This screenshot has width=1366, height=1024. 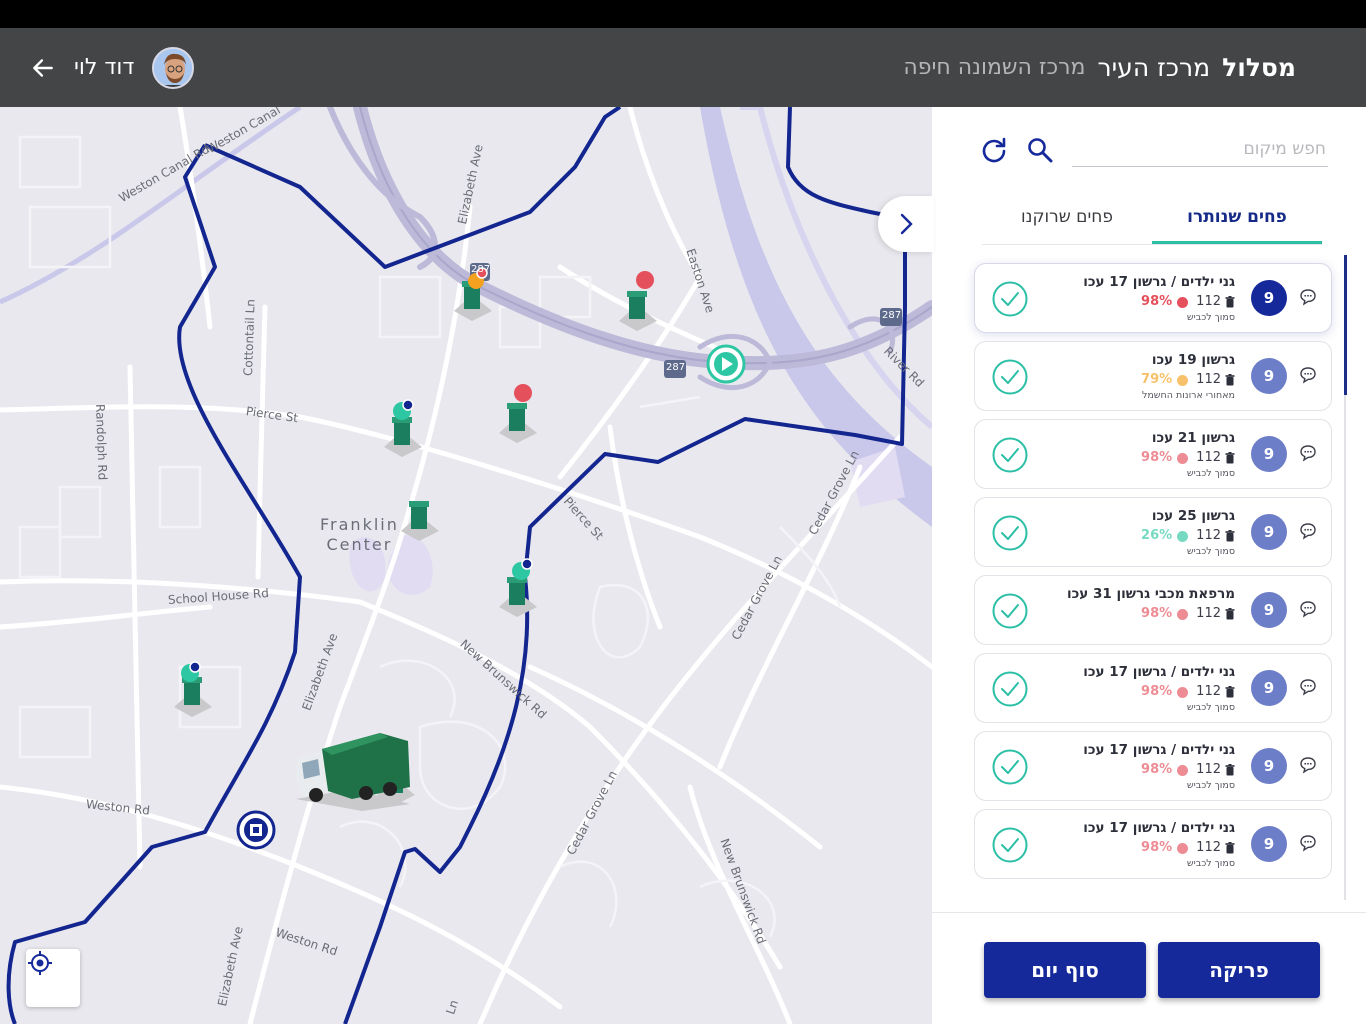 I want to click on chevron-right-icon, so click(x=906, y=224).